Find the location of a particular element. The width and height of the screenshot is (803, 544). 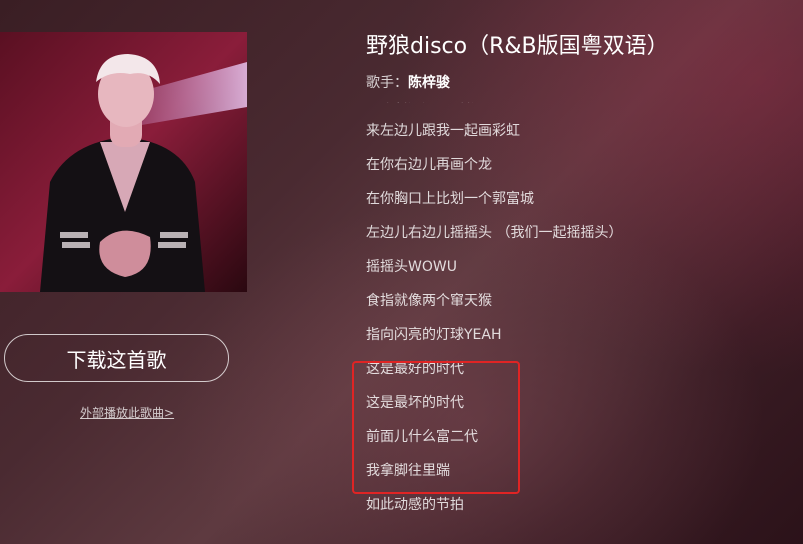

external-play-link: 外部播放此歌曲> is located at coordinates (127, 412).